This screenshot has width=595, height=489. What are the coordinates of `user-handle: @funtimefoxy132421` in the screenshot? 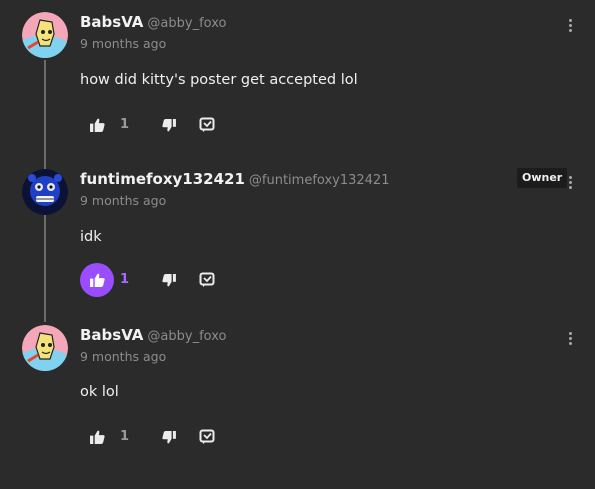 It's located at (319, 180).